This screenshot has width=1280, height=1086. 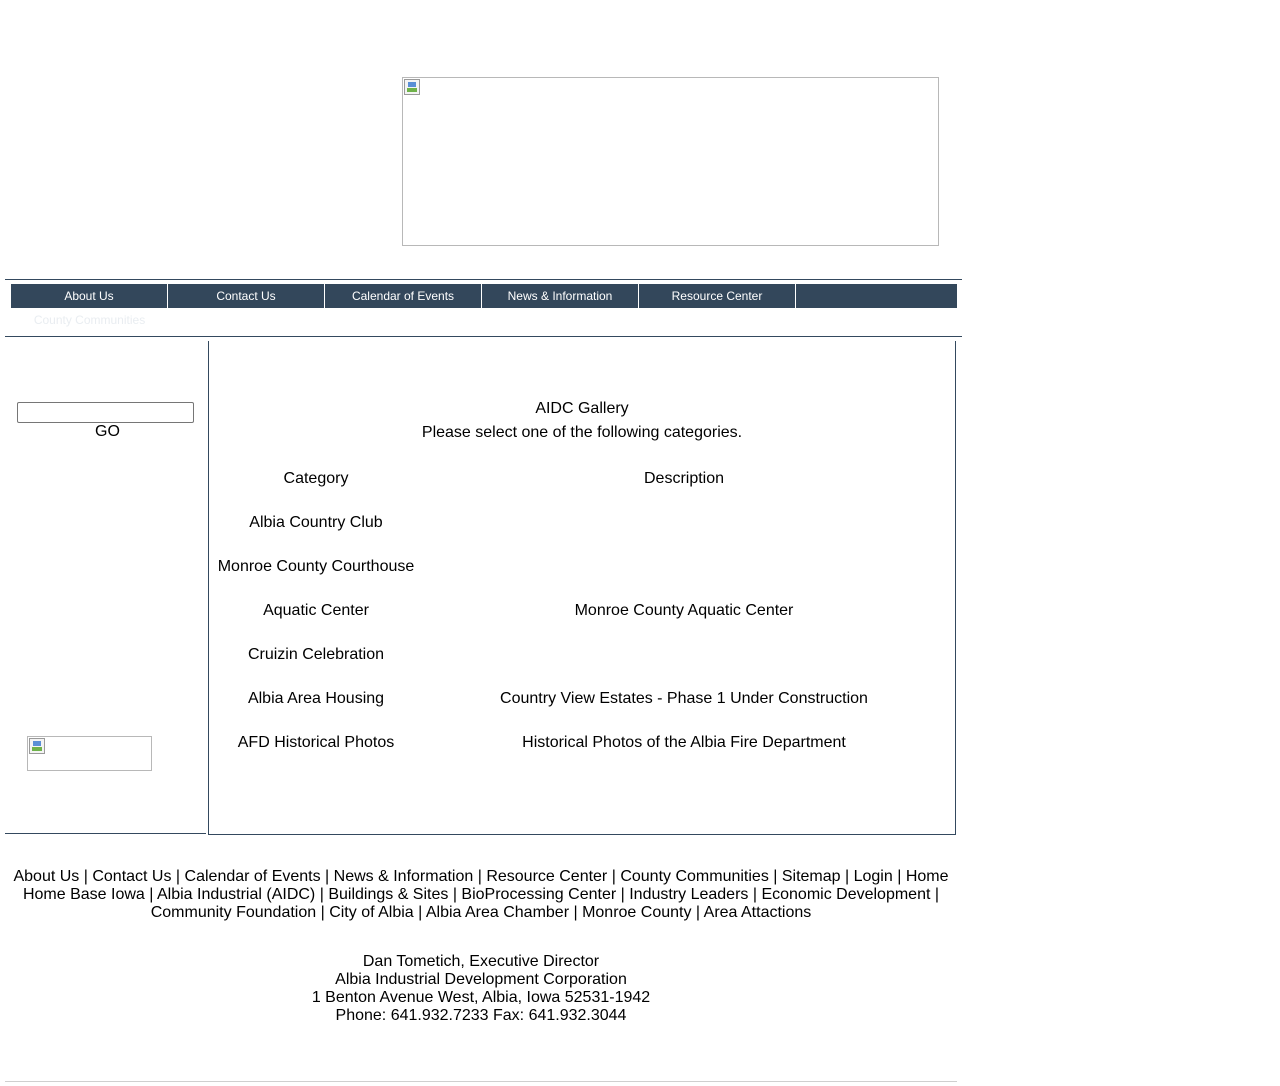 I want to click on category-description: Monroe County Aquatic Center, so click(x=684, y=610).